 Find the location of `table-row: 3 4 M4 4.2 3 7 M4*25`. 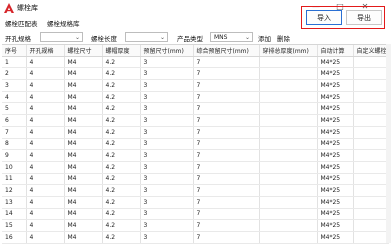

table-row: 3 4 M4 4.2 3 7 M4*25 is located at coordinates (195, 85).